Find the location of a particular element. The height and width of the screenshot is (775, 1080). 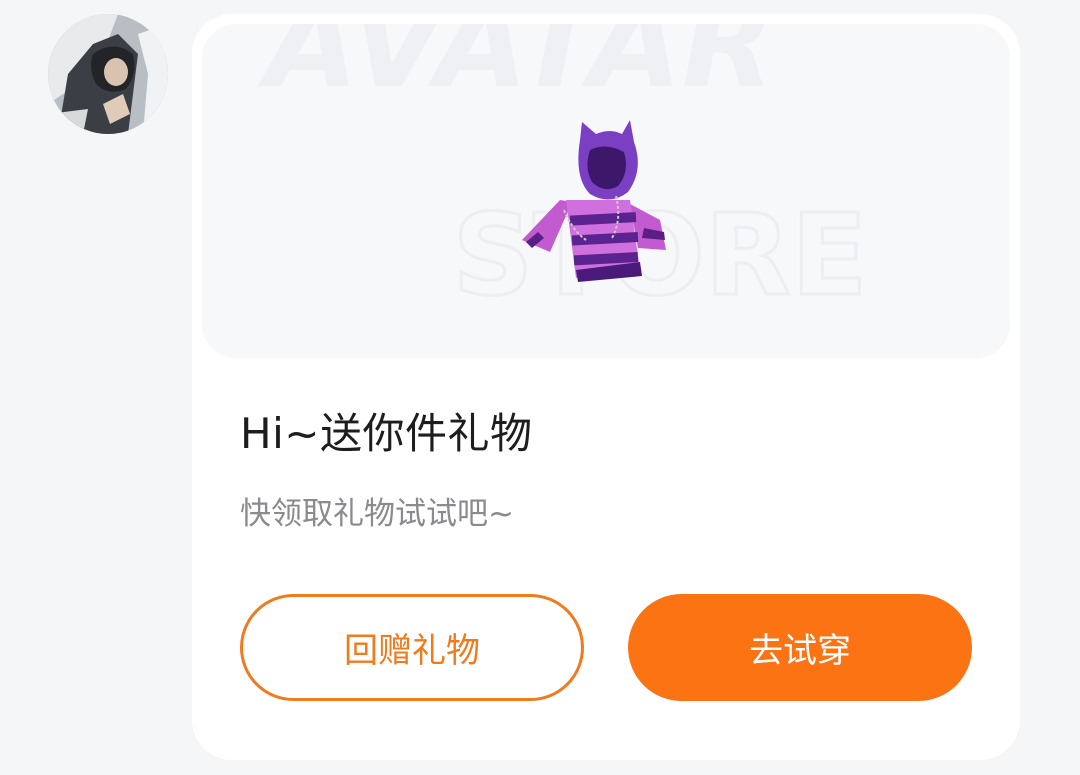

gift-back-button-label: 回赠礼物 is located at coordinates (412, 651).